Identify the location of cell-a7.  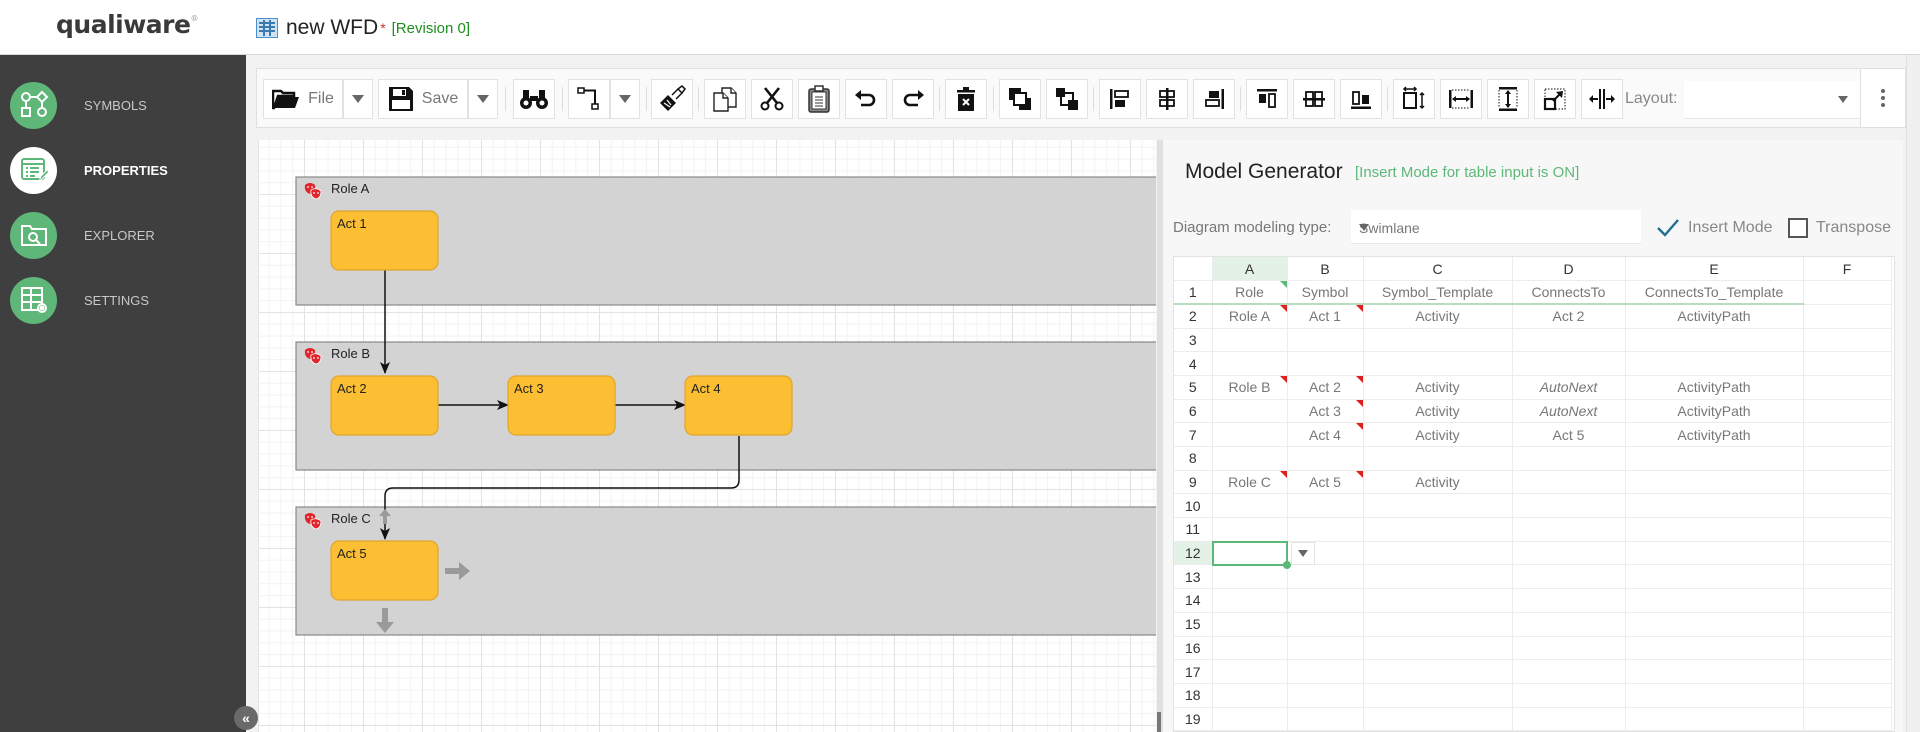
(1250, 434).